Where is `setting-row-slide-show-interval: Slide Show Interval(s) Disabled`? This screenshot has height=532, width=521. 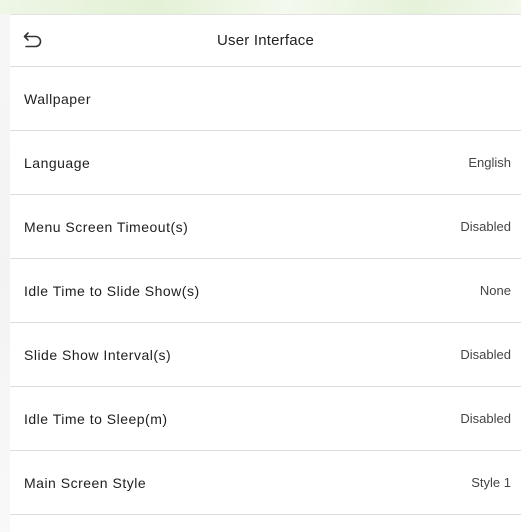
setting-row-slide-show-interval: Slide Show Interval(s) Disabled is located at coordinates (265, 355).